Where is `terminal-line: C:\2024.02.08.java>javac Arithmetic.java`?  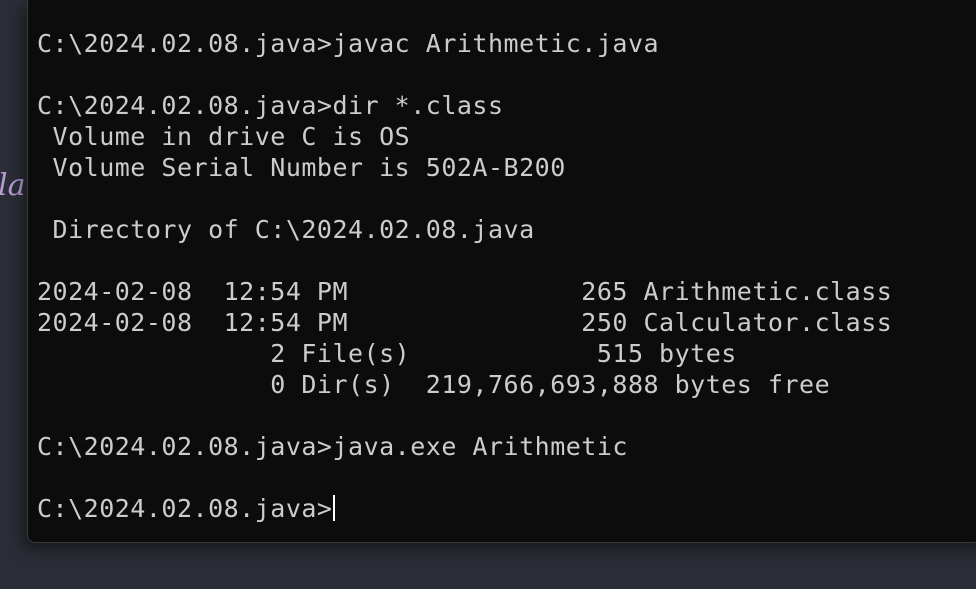 terminal-line: C:\2024.02.08.java>javac Arithmetic.java is located at coordinates (348, 43).